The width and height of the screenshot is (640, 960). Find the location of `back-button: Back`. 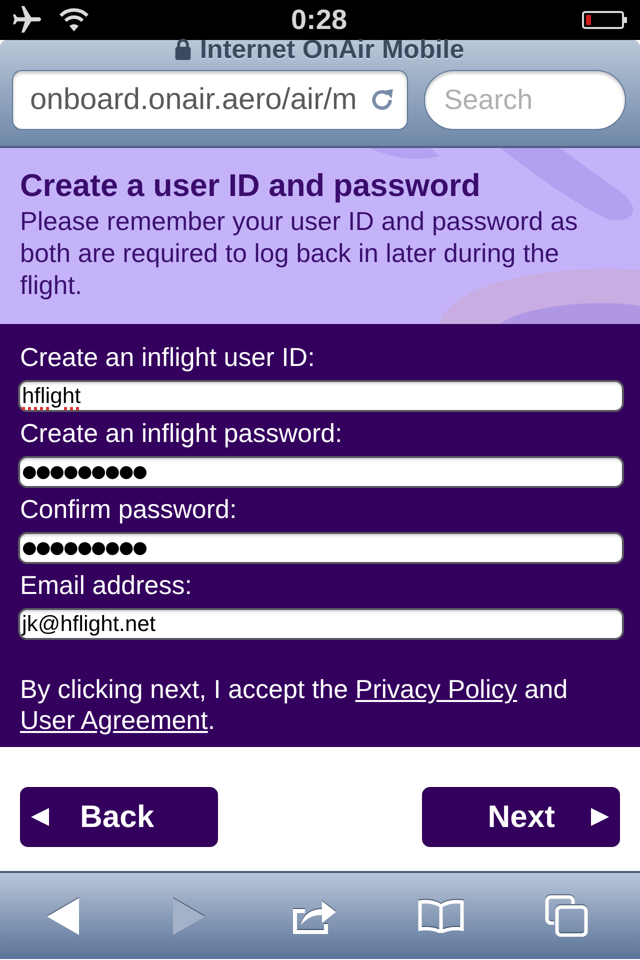

back-button: Back is located at coordinates (119, 817).